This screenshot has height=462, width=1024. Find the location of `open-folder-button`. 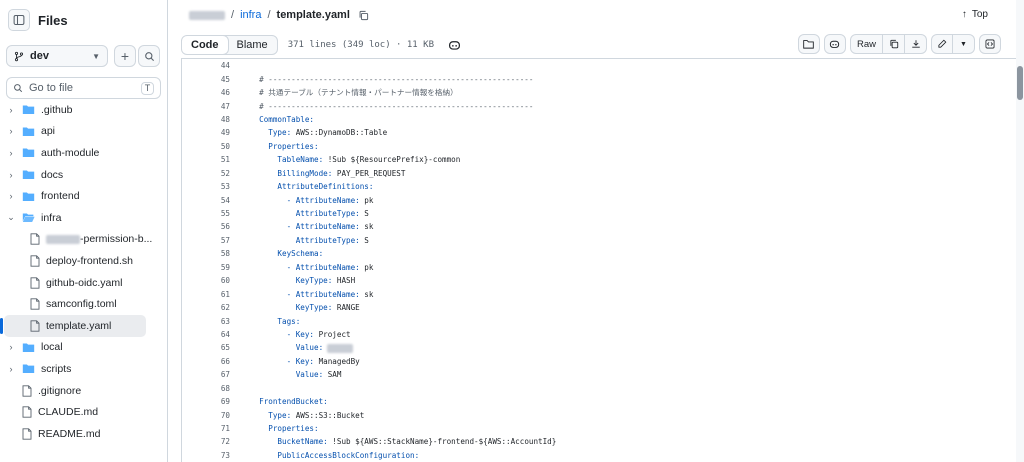

open-folder-button is located at coordinates (808, 44).